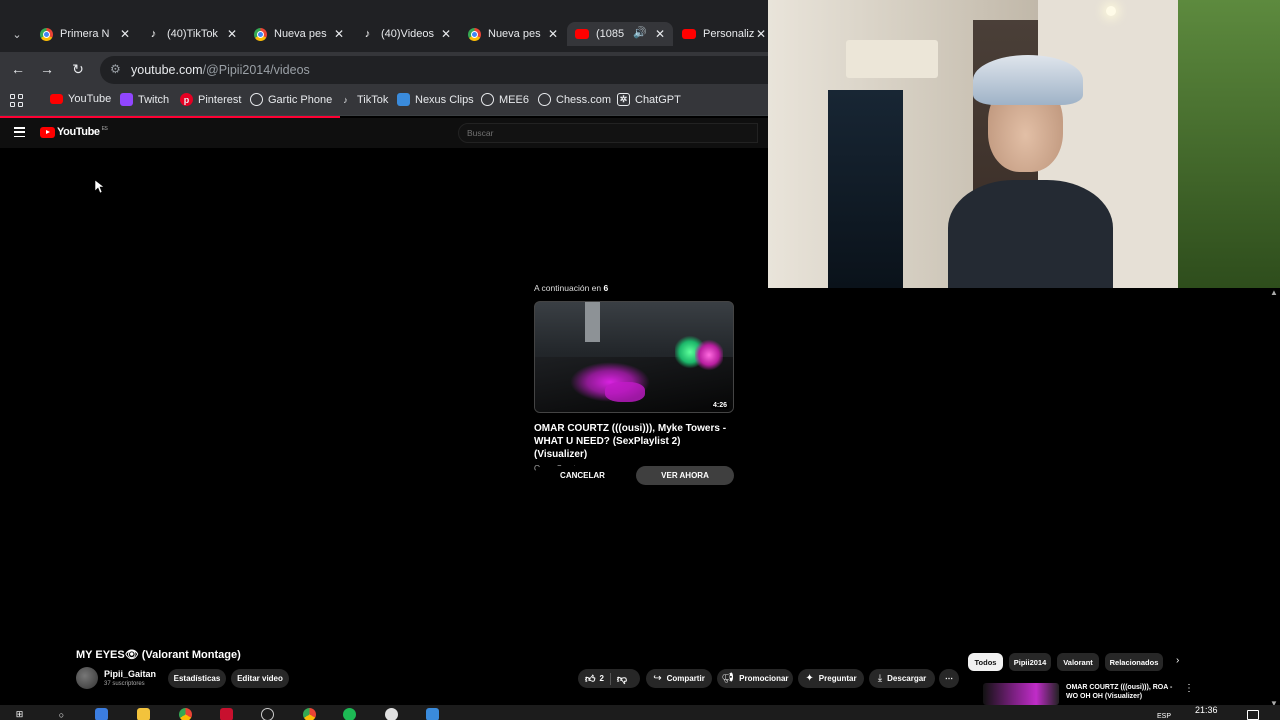  What do you see at coordinates (1021, 694) in the screenshot?
I see `related-video-thumbnail` at bounding box center [1021, 694].